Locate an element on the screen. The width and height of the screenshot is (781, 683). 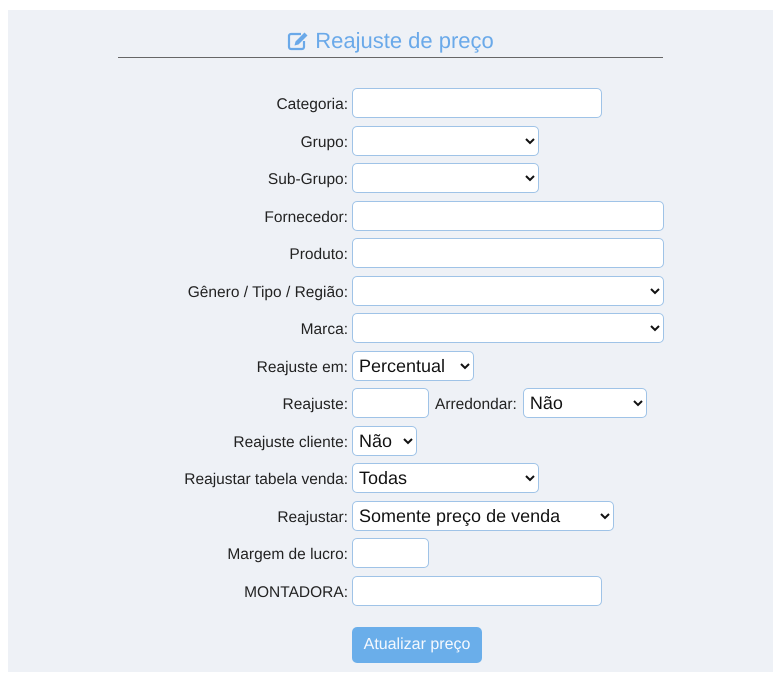
field-label: Margem de lucro: is located at coordinates (287, 554).